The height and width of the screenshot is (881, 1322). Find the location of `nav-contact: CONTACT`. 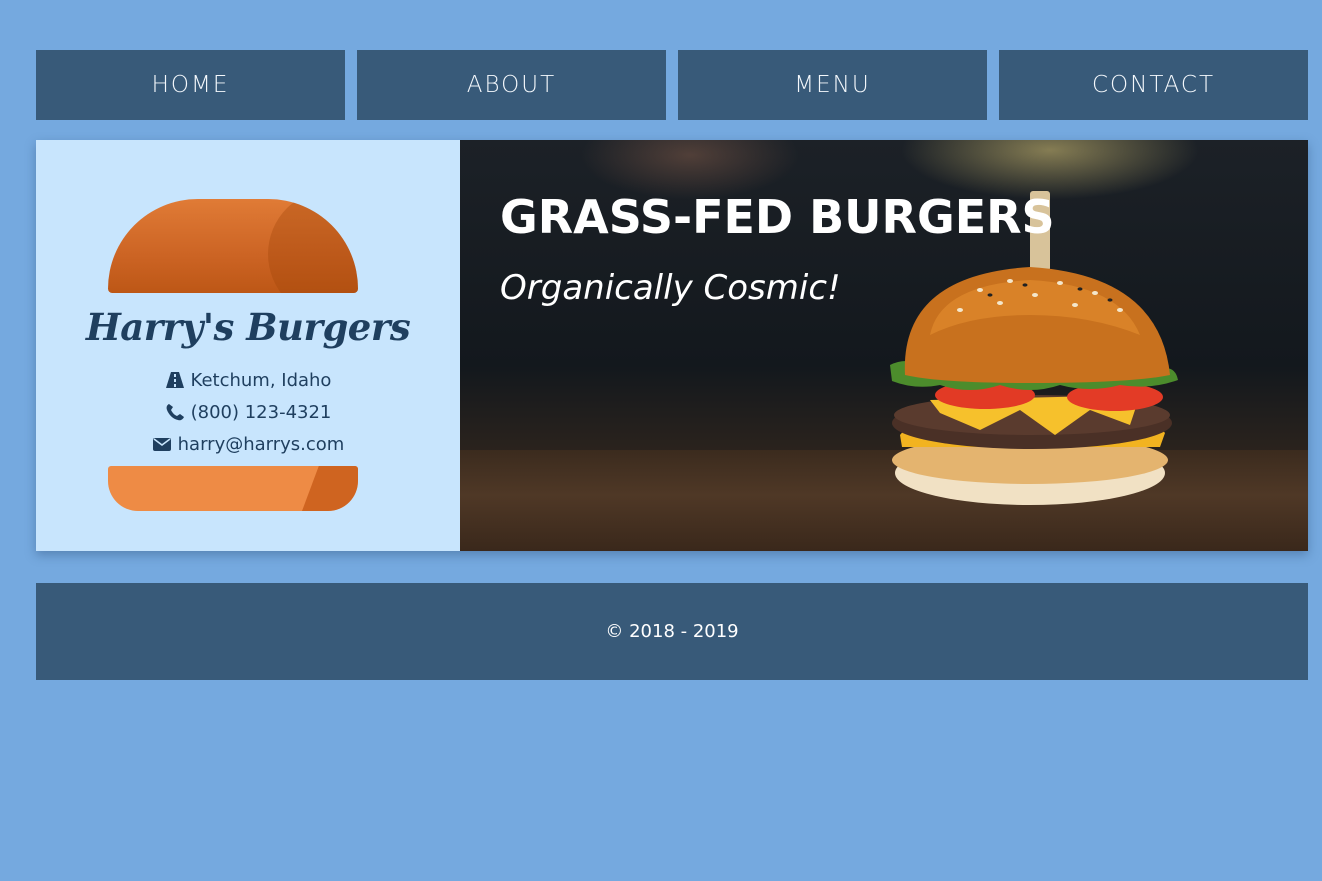

nav-contact: CONTACT is located at coordinates (1153, 85).